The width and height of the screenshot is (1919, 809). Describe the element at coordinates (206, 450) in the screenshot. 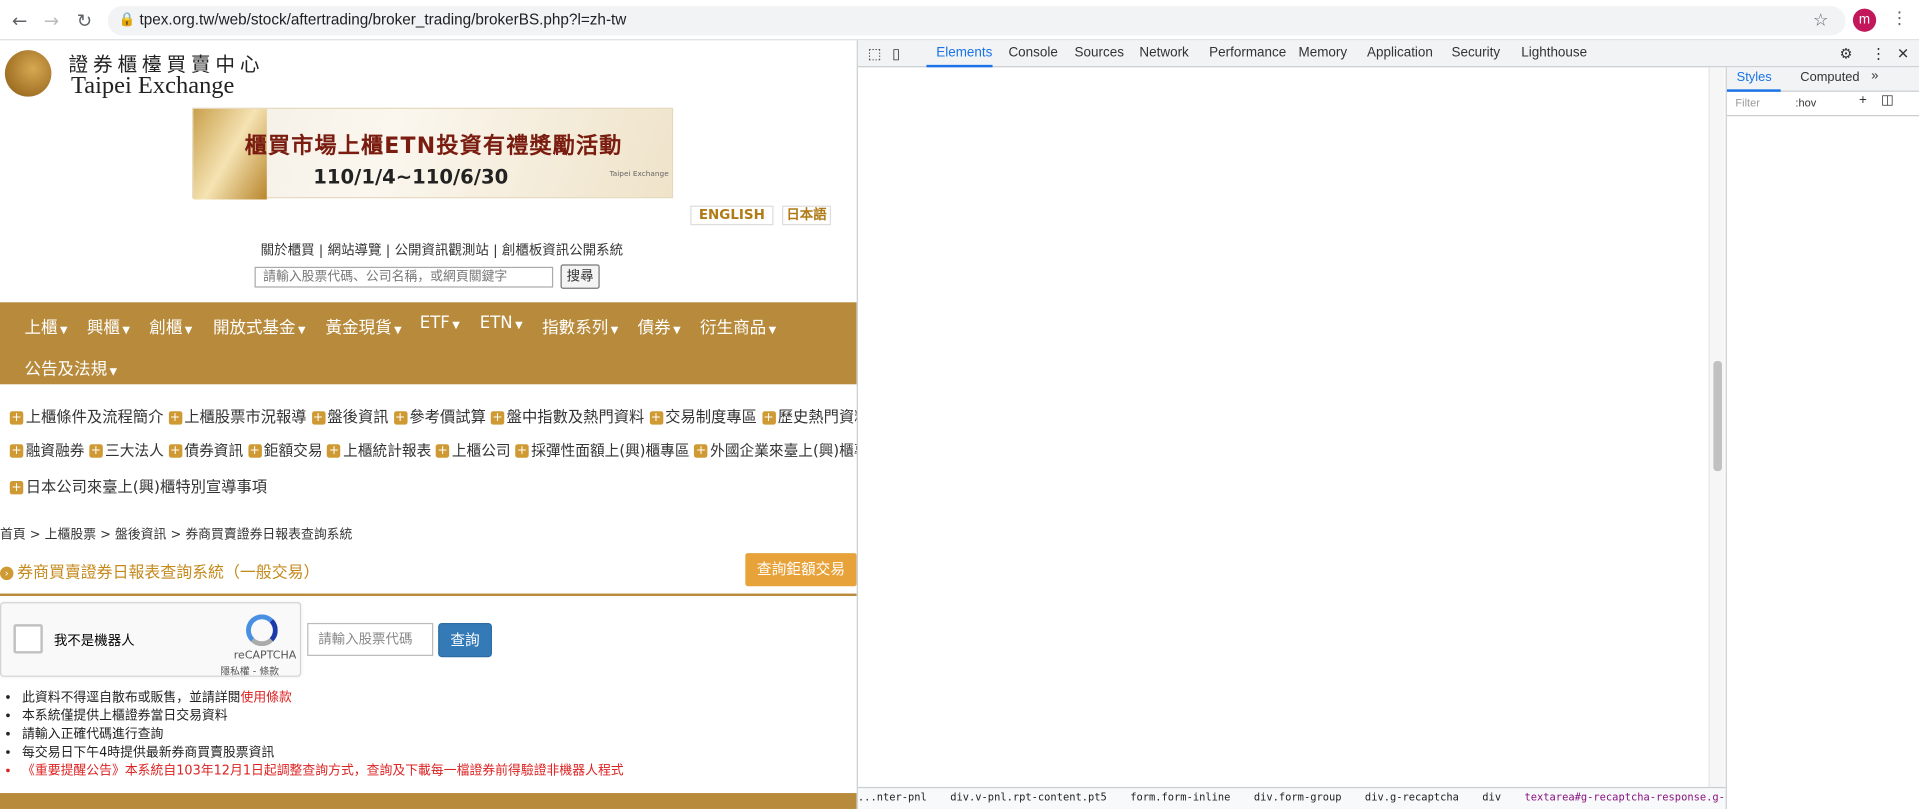

I see `quick-link: + 債券資訊` at that location.